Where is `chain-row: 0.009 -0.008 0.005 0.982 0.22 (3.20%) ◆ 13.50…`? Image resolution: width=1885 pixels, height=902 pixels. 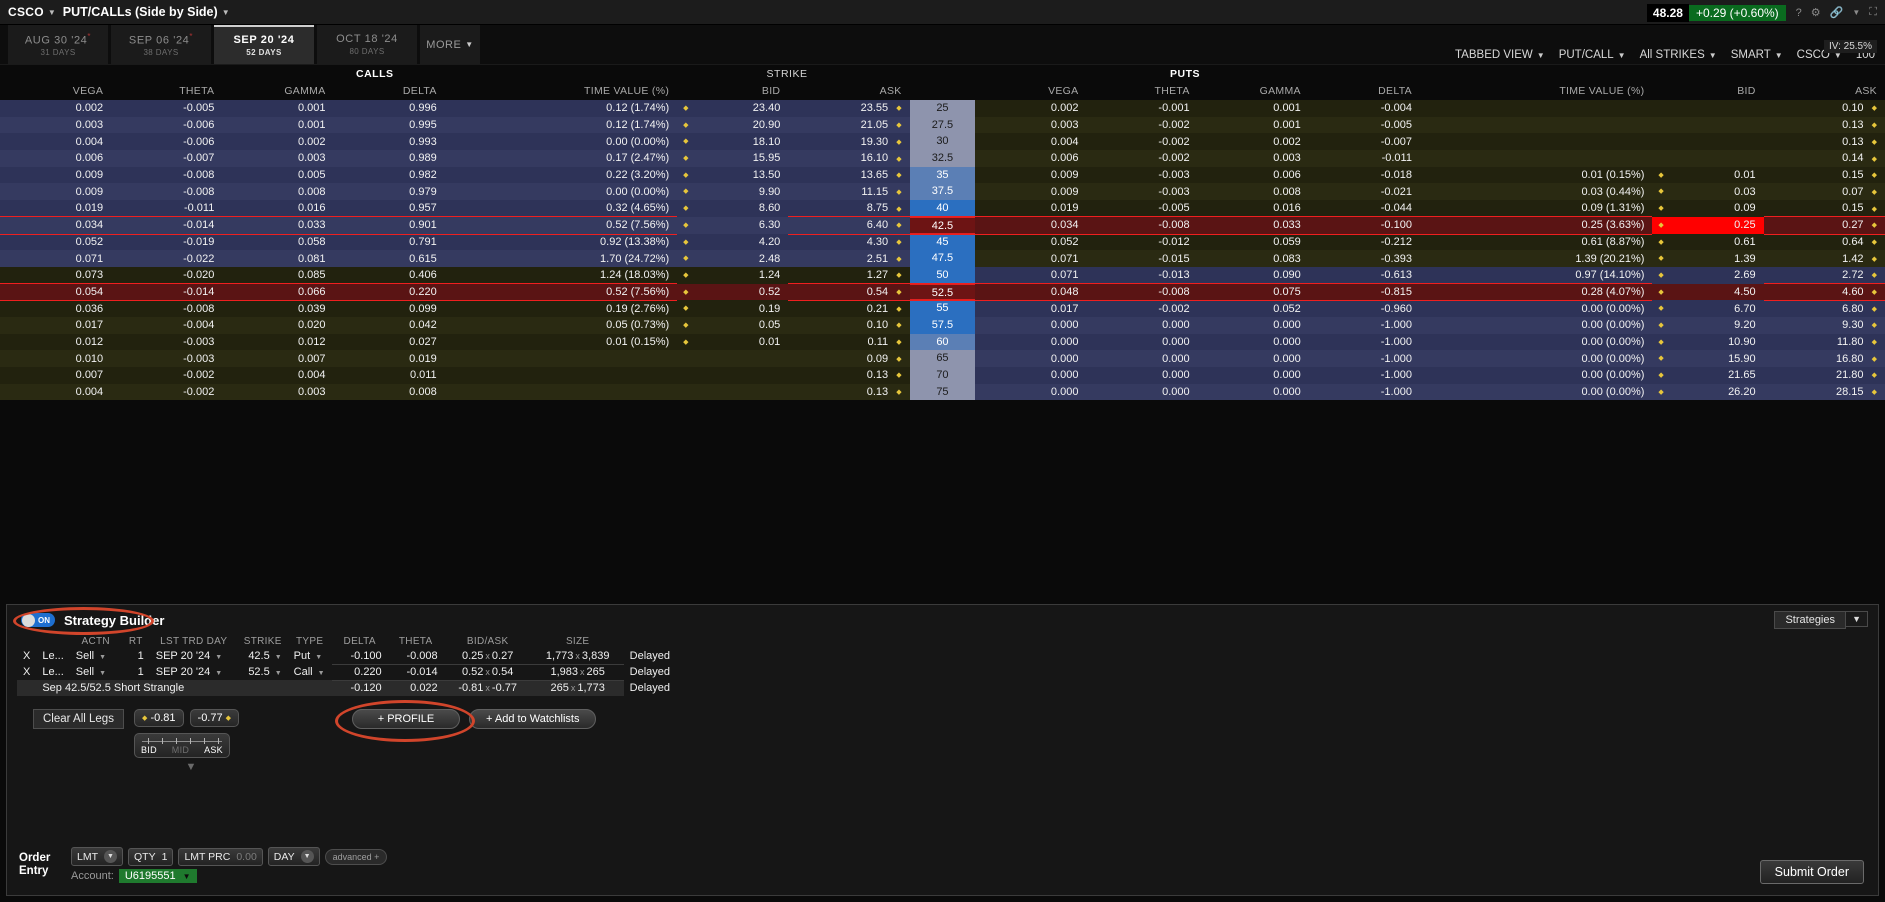
chain-row: 0.009 -0.008 0.005 0.982 0.22 (3.20%) ◆ 13.50… is located at coordinates (942, 175).